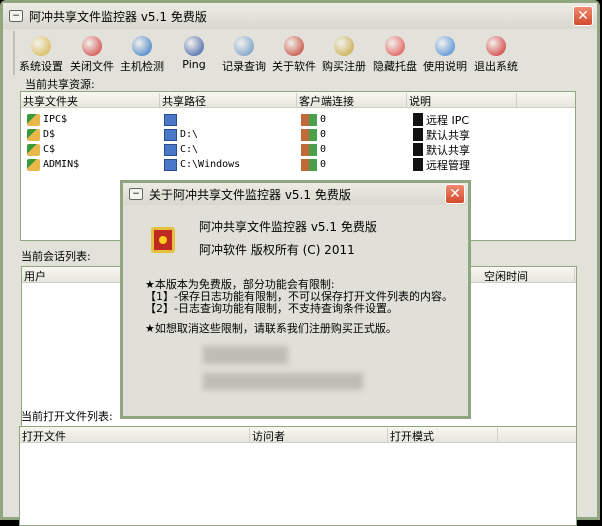 The image size is (602, 526). I want to click on column-header: 访问者, so click(319, 435).